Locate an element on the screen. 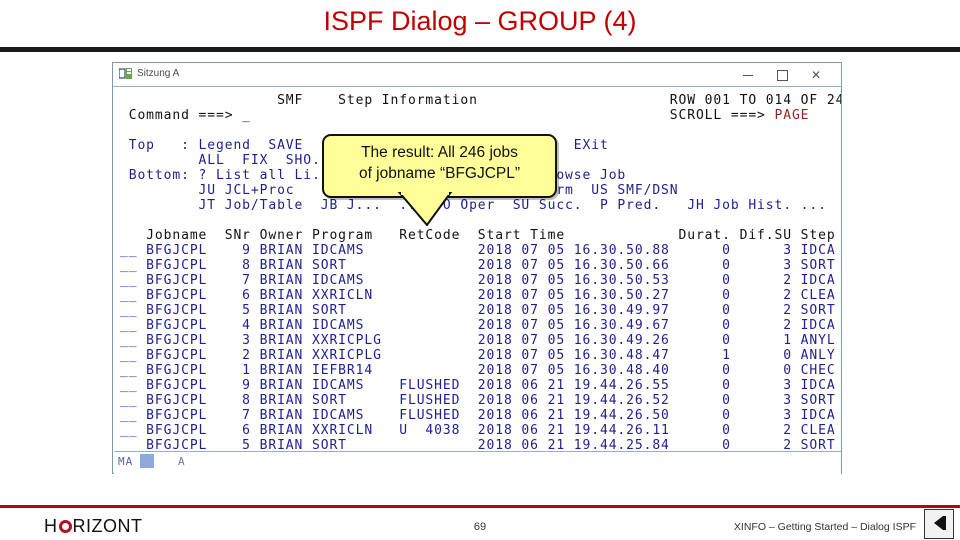 This screenshot has width=960, height=540. status-ma-indicator: MA is located at coordinates (126, 461).